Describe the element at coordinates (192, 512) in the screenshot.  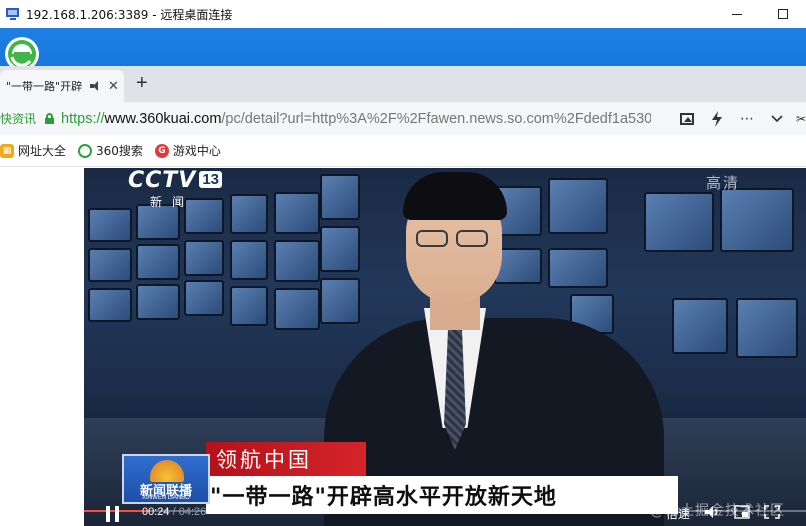
I see `time-total: 04:26` at that location.